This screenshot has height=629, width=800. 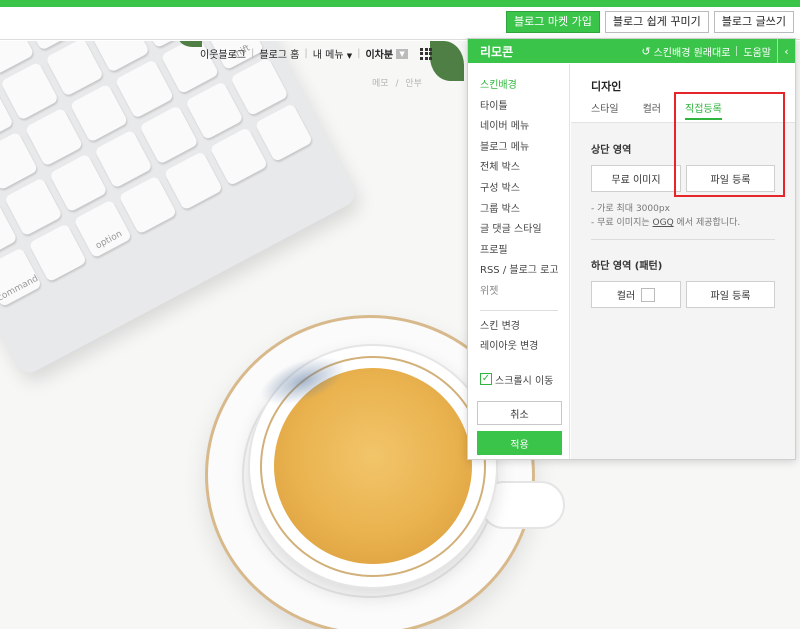 What do you see at coordinates (103, 229) in the screenshot?
I see `keyboard-key: option` at bounding box center [103, 229].